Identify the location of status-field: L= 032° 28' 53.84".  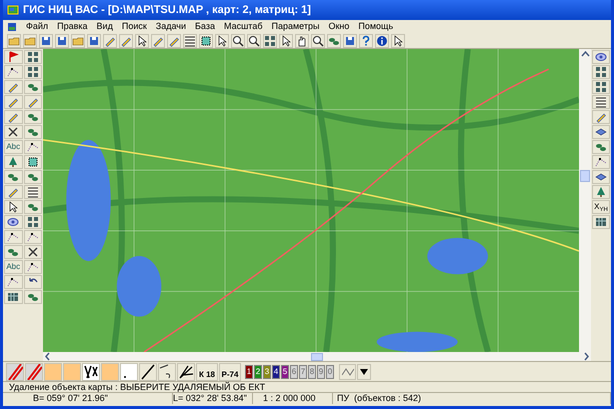
(213, 398).